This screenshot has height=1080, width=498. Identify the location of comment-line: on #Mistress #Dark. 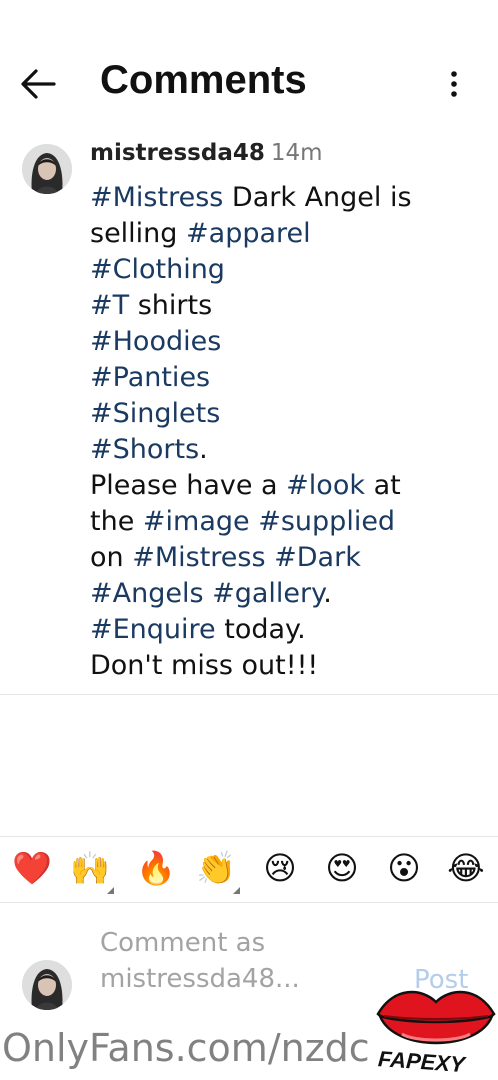
(280, 558).